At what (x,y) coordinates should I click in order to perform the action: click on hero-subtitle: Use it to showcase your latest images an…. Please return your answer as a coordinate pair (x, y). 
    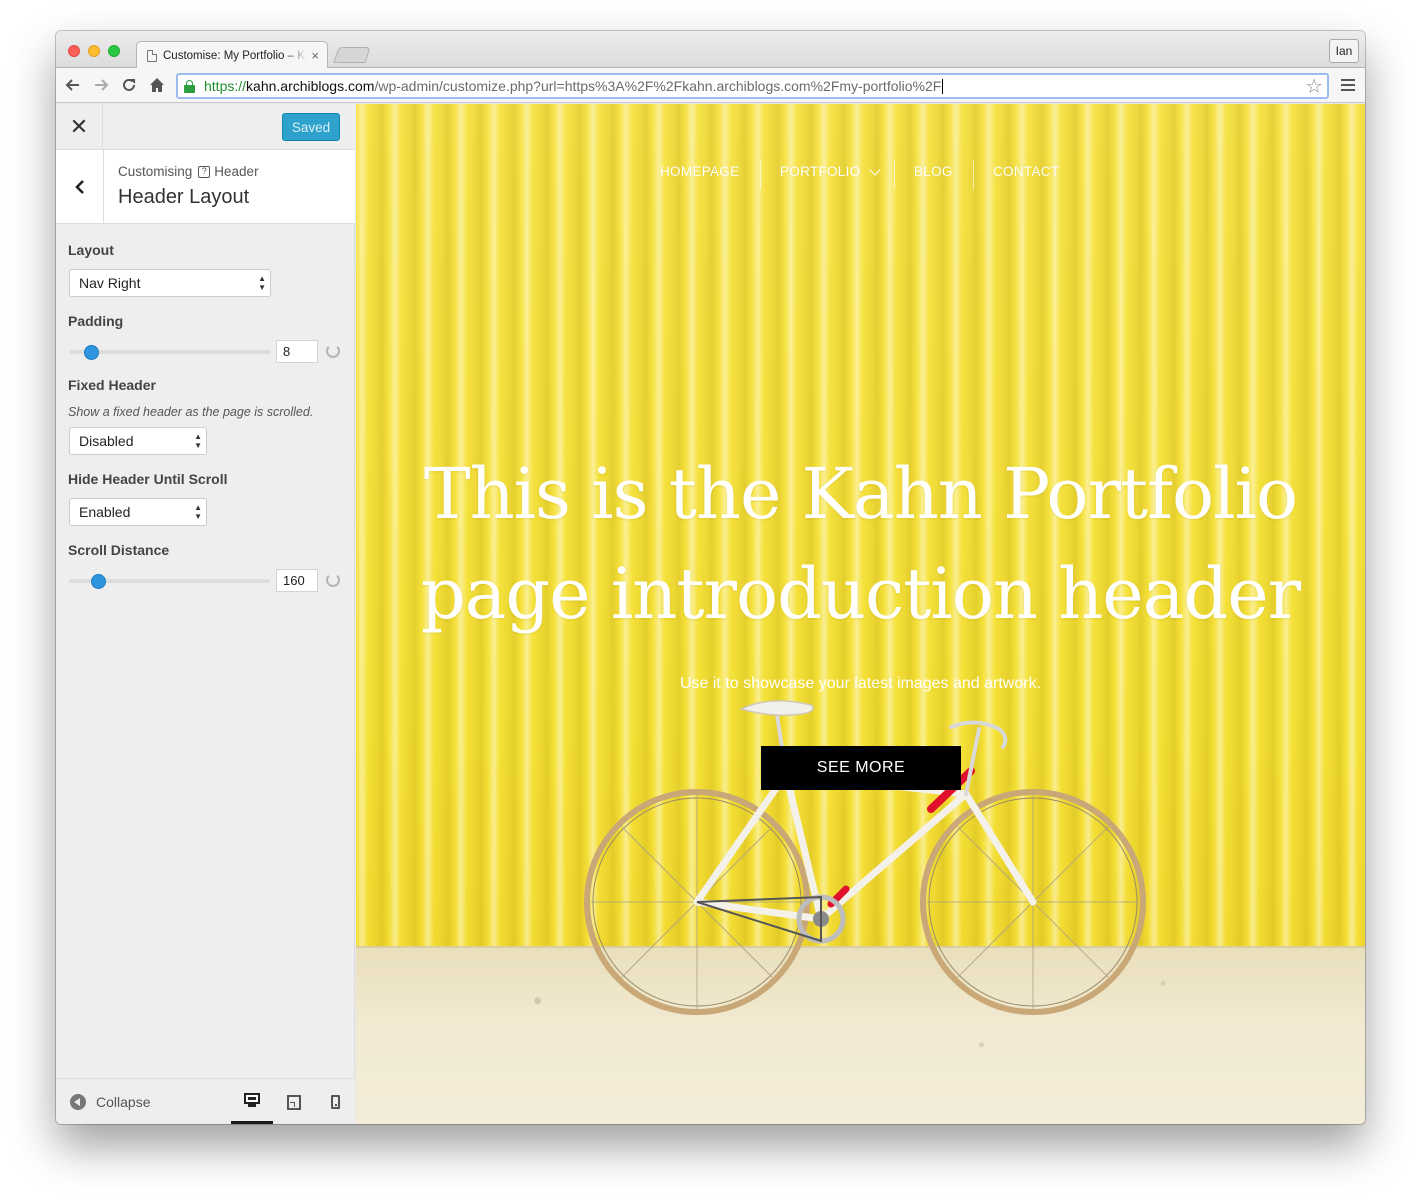
    Looking at the image, I should click on (860, 683).